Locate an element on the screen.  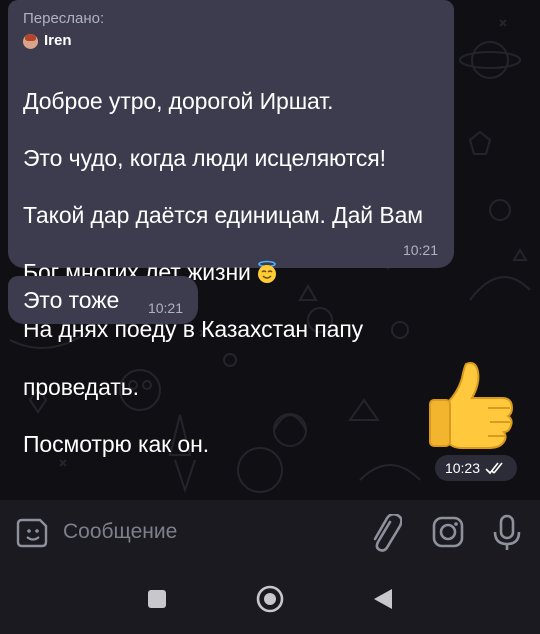
outgoing-time: 10:23 is located at coordinates (462, 468).